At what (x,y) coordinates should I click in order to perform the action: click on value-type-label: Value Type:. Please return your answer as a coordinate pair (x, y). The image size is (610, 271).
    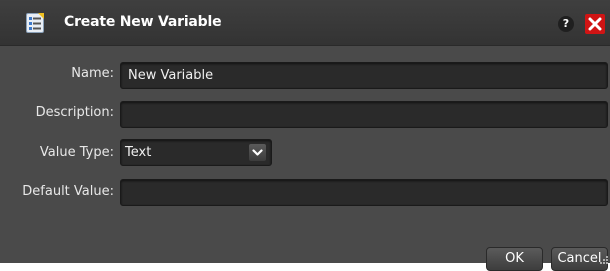
    Looking at the image, I should click on (76, 152).